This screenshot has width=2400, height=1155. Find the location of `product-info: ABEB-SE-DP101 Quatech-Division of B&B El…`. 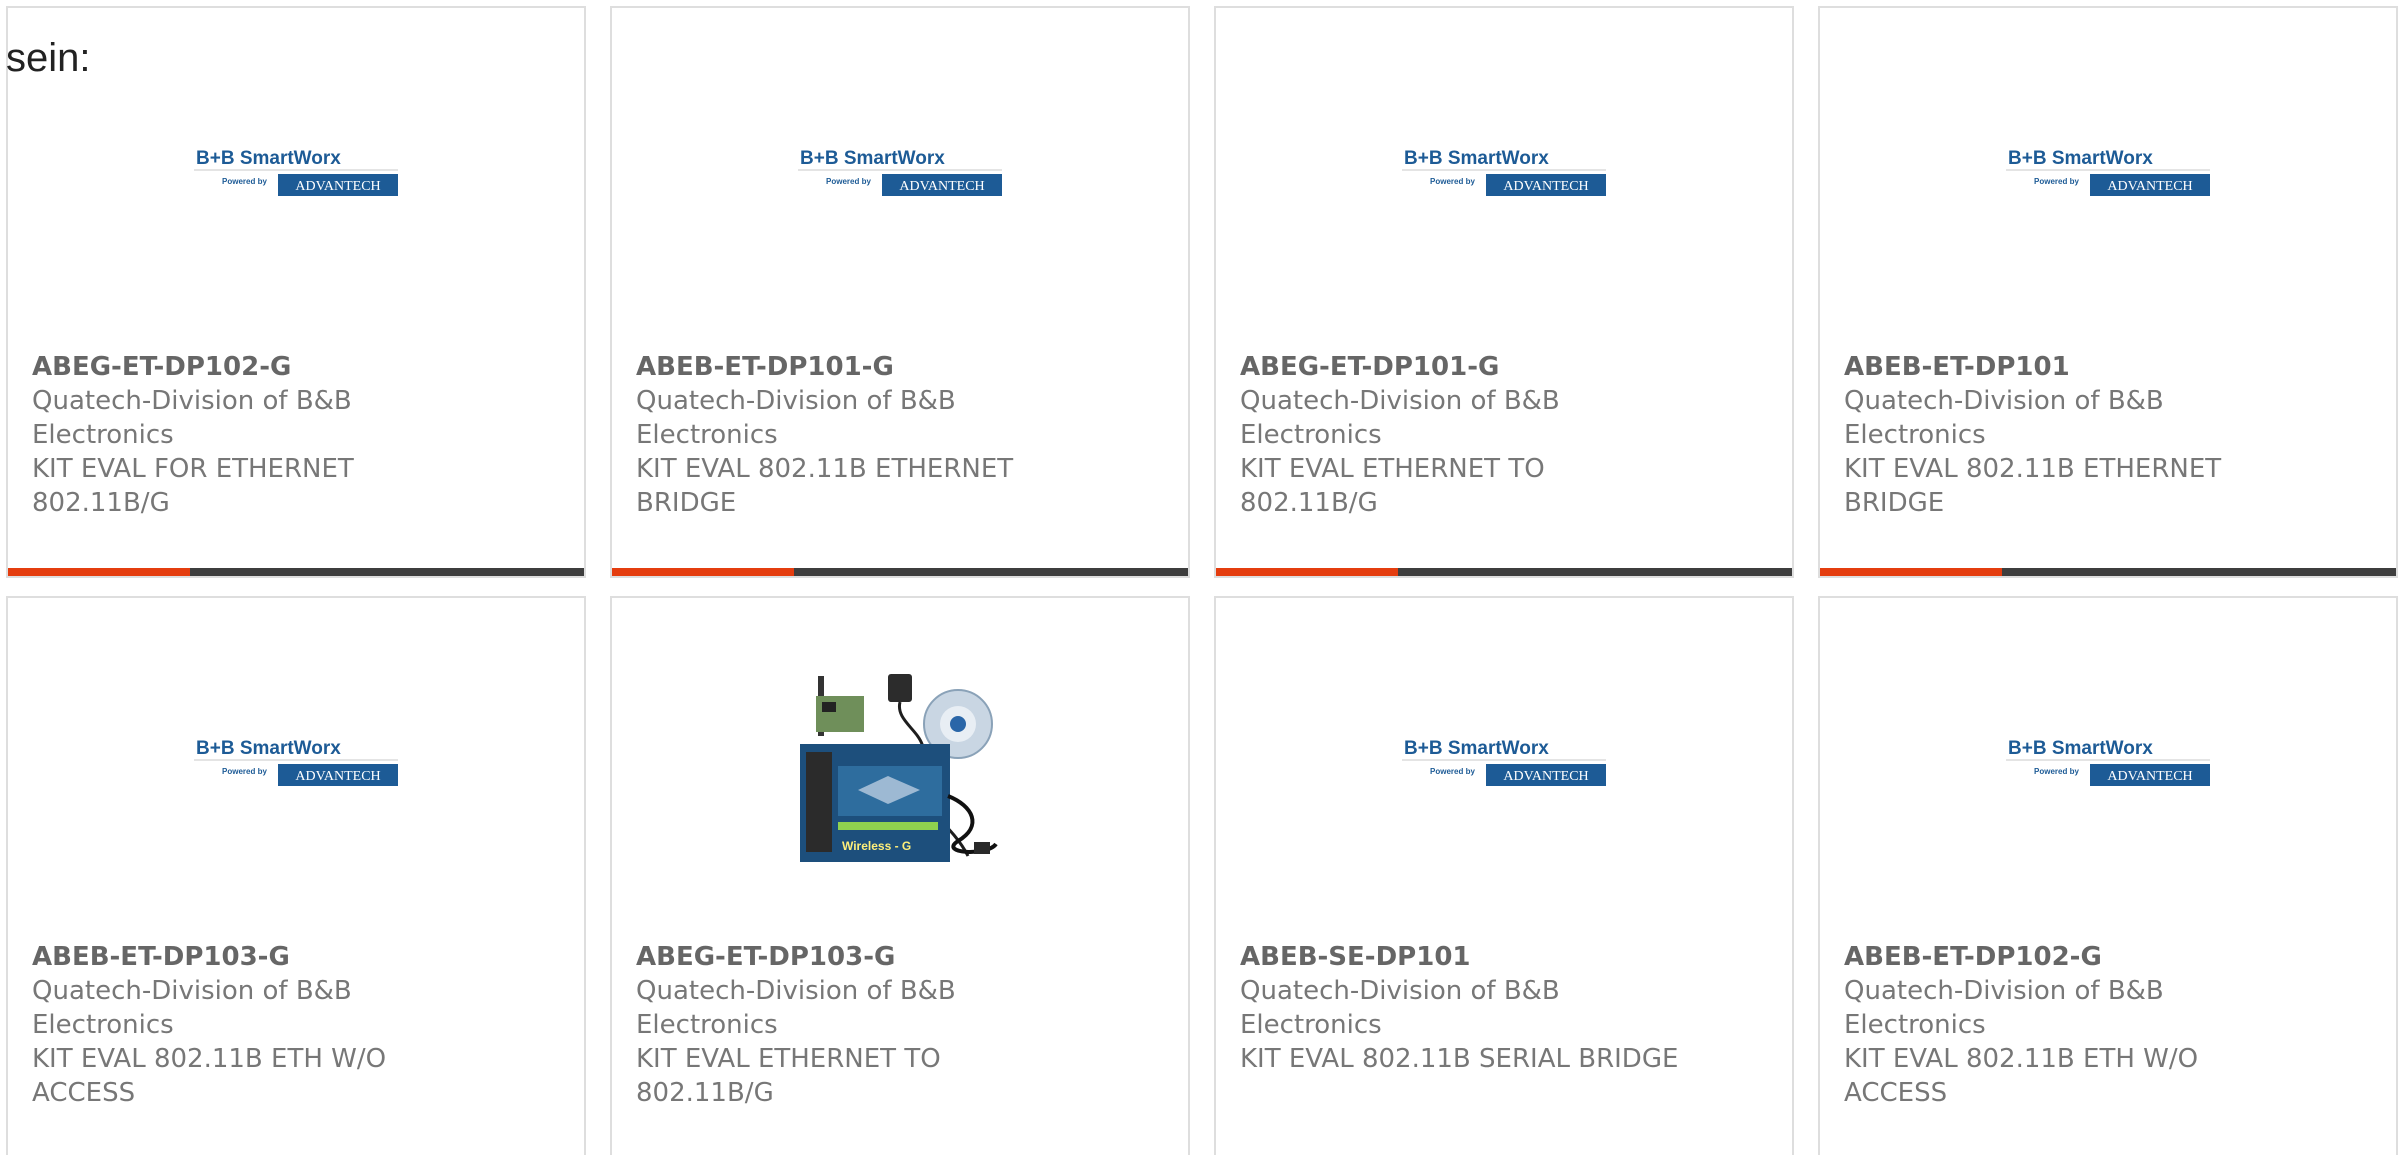

product-info: ABEB-SE-DP101 Quatech-Division of B&B El… is located at coordinates (1460, 1008).